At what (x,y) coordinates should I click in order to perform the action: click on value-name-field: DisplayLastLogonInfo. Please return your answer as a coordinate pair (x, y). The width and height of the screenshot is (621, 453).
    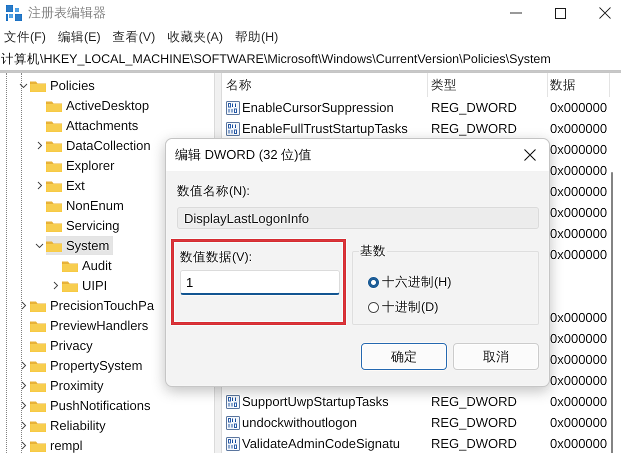
    Looking at the image, I should click on (358, 218).